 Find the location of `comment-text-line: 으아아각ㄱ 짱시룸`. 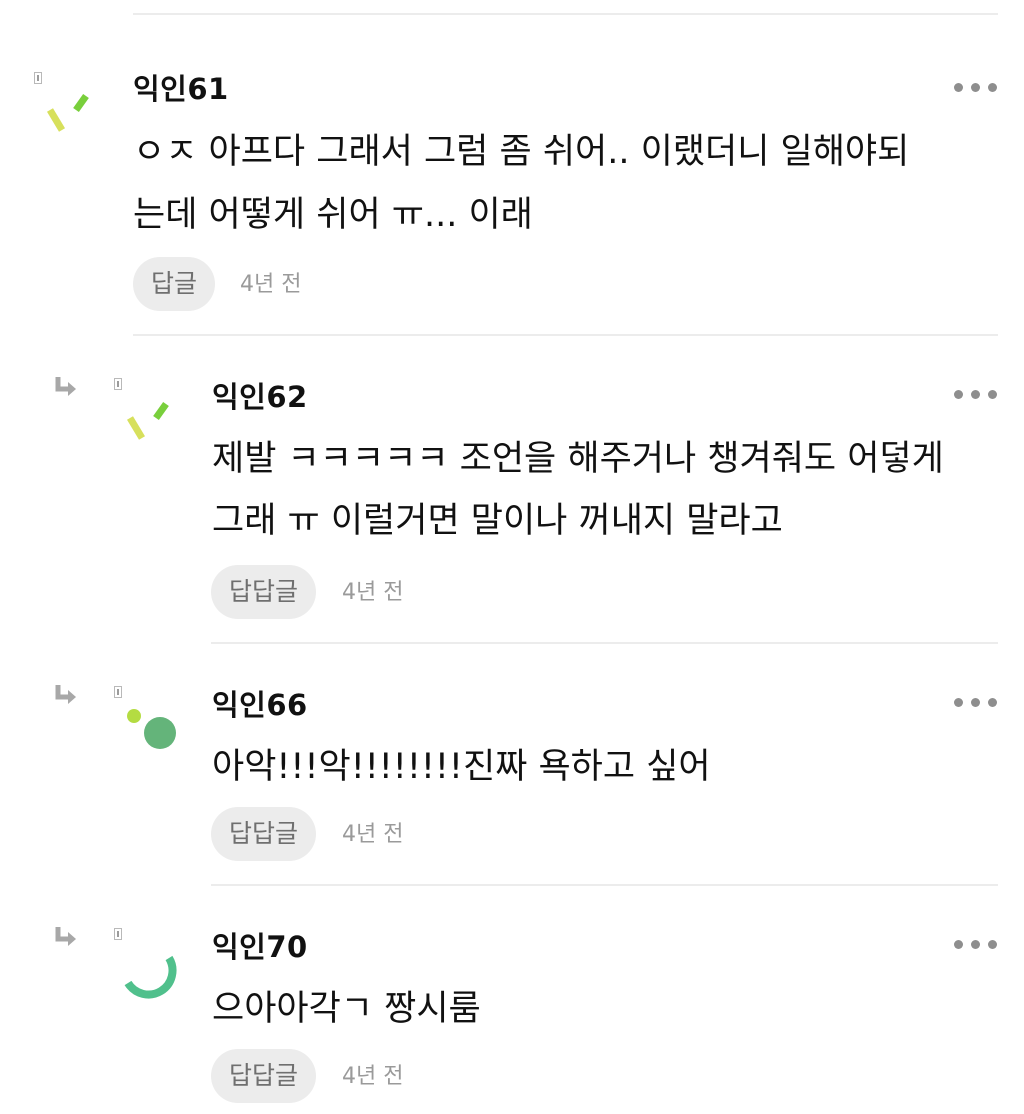

comment-text-line: 으아아각ㄱ 짱시룸 is located at coordinates (346, 1009).